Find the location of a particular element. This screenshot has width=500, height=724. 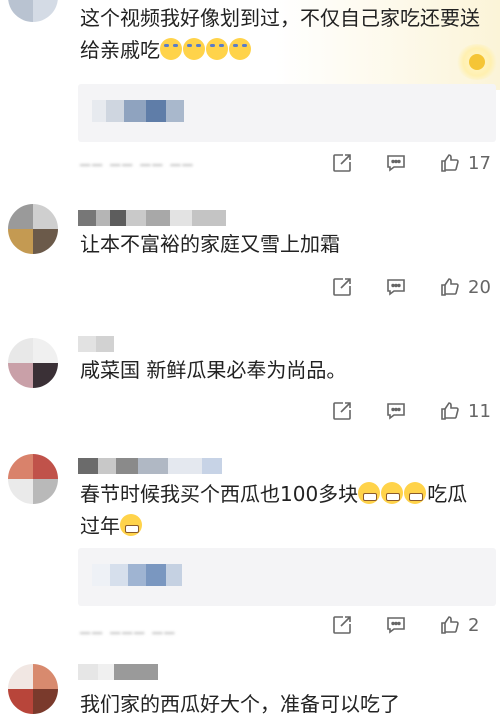

action-bar: 2 is located at coordinates (410, 625).